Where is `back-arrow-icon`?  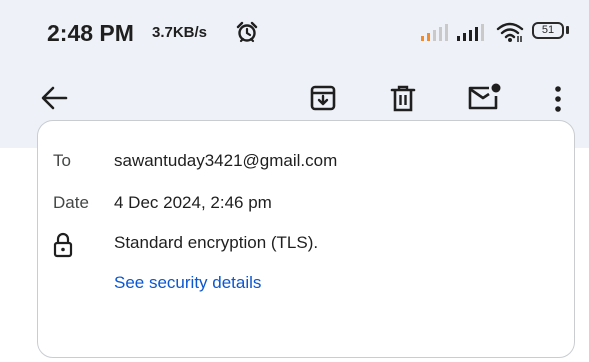 back-arrow-icon is located at coordinates (54, 98).